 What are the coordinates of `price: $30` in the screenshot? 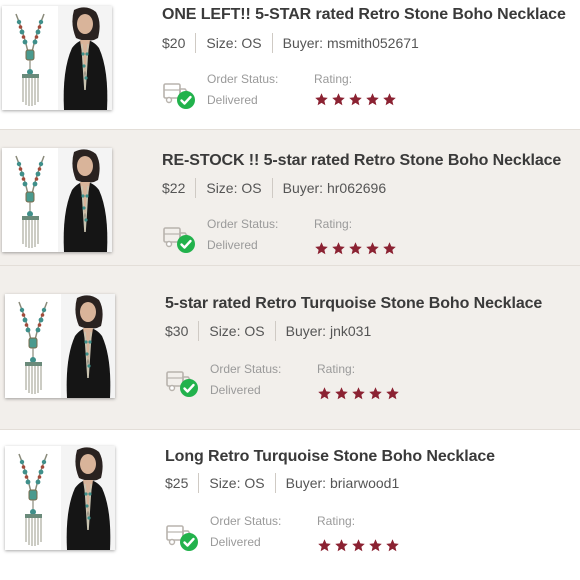 It's located at (177, 331).